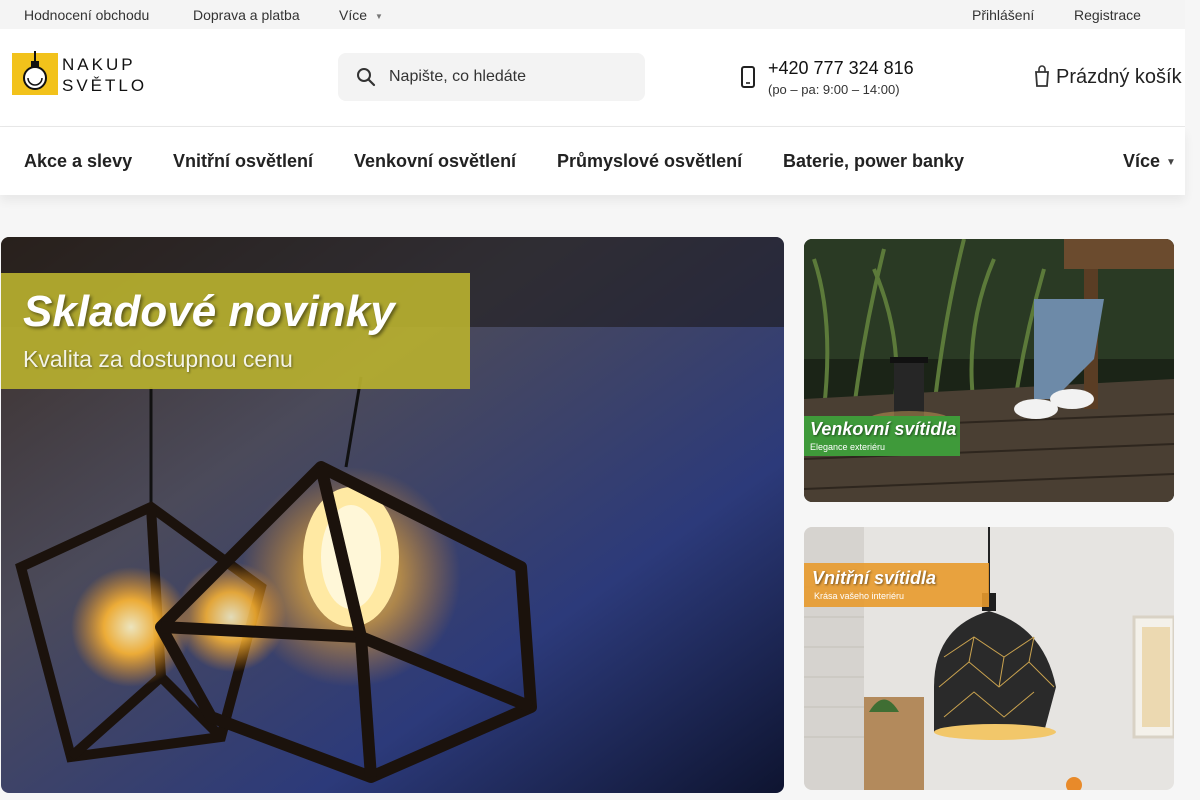 The height and width of the screenshot is (800, 1200). Describe the element at coordinates (353, 15) in the screenshot. I see `topbar-more-label: Více` at that location.